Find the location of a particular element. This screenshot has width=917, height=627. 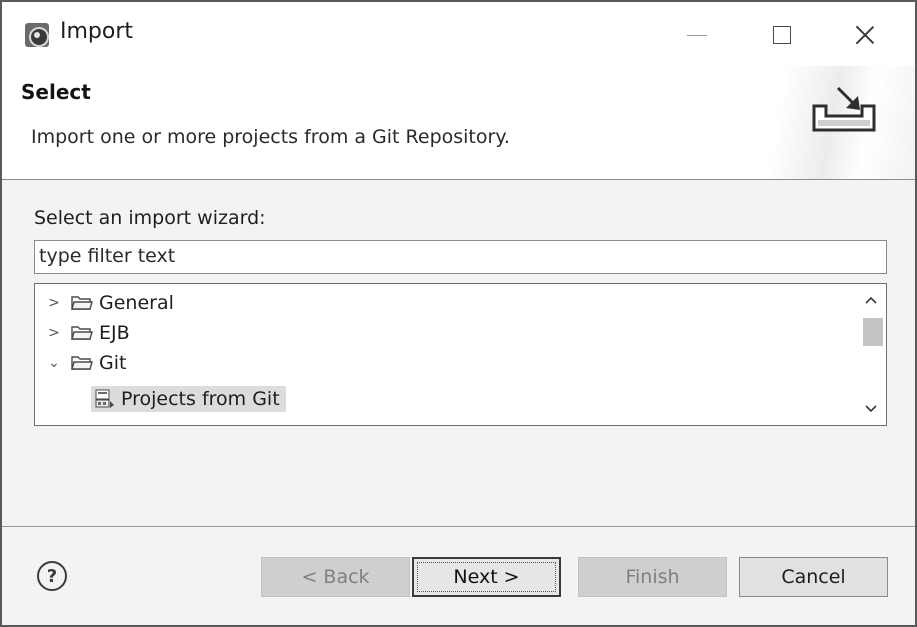

chevron-down-icon is located at coordinates (871, 409).